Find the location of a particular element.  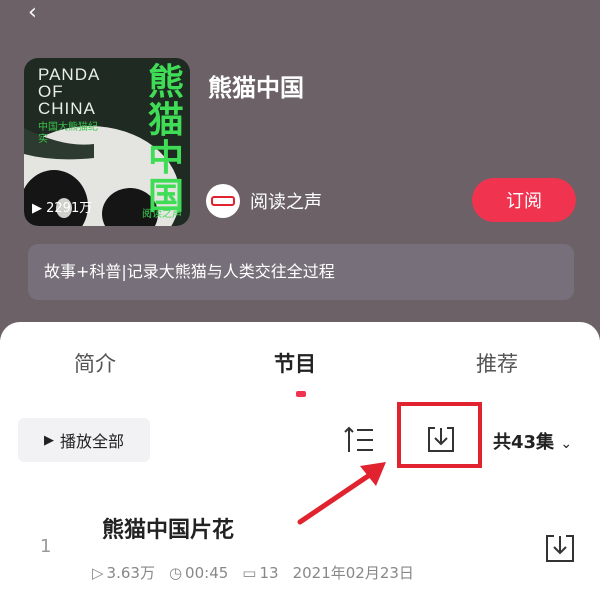

tab-intro: 简介 is located at coordinates (95, 363).